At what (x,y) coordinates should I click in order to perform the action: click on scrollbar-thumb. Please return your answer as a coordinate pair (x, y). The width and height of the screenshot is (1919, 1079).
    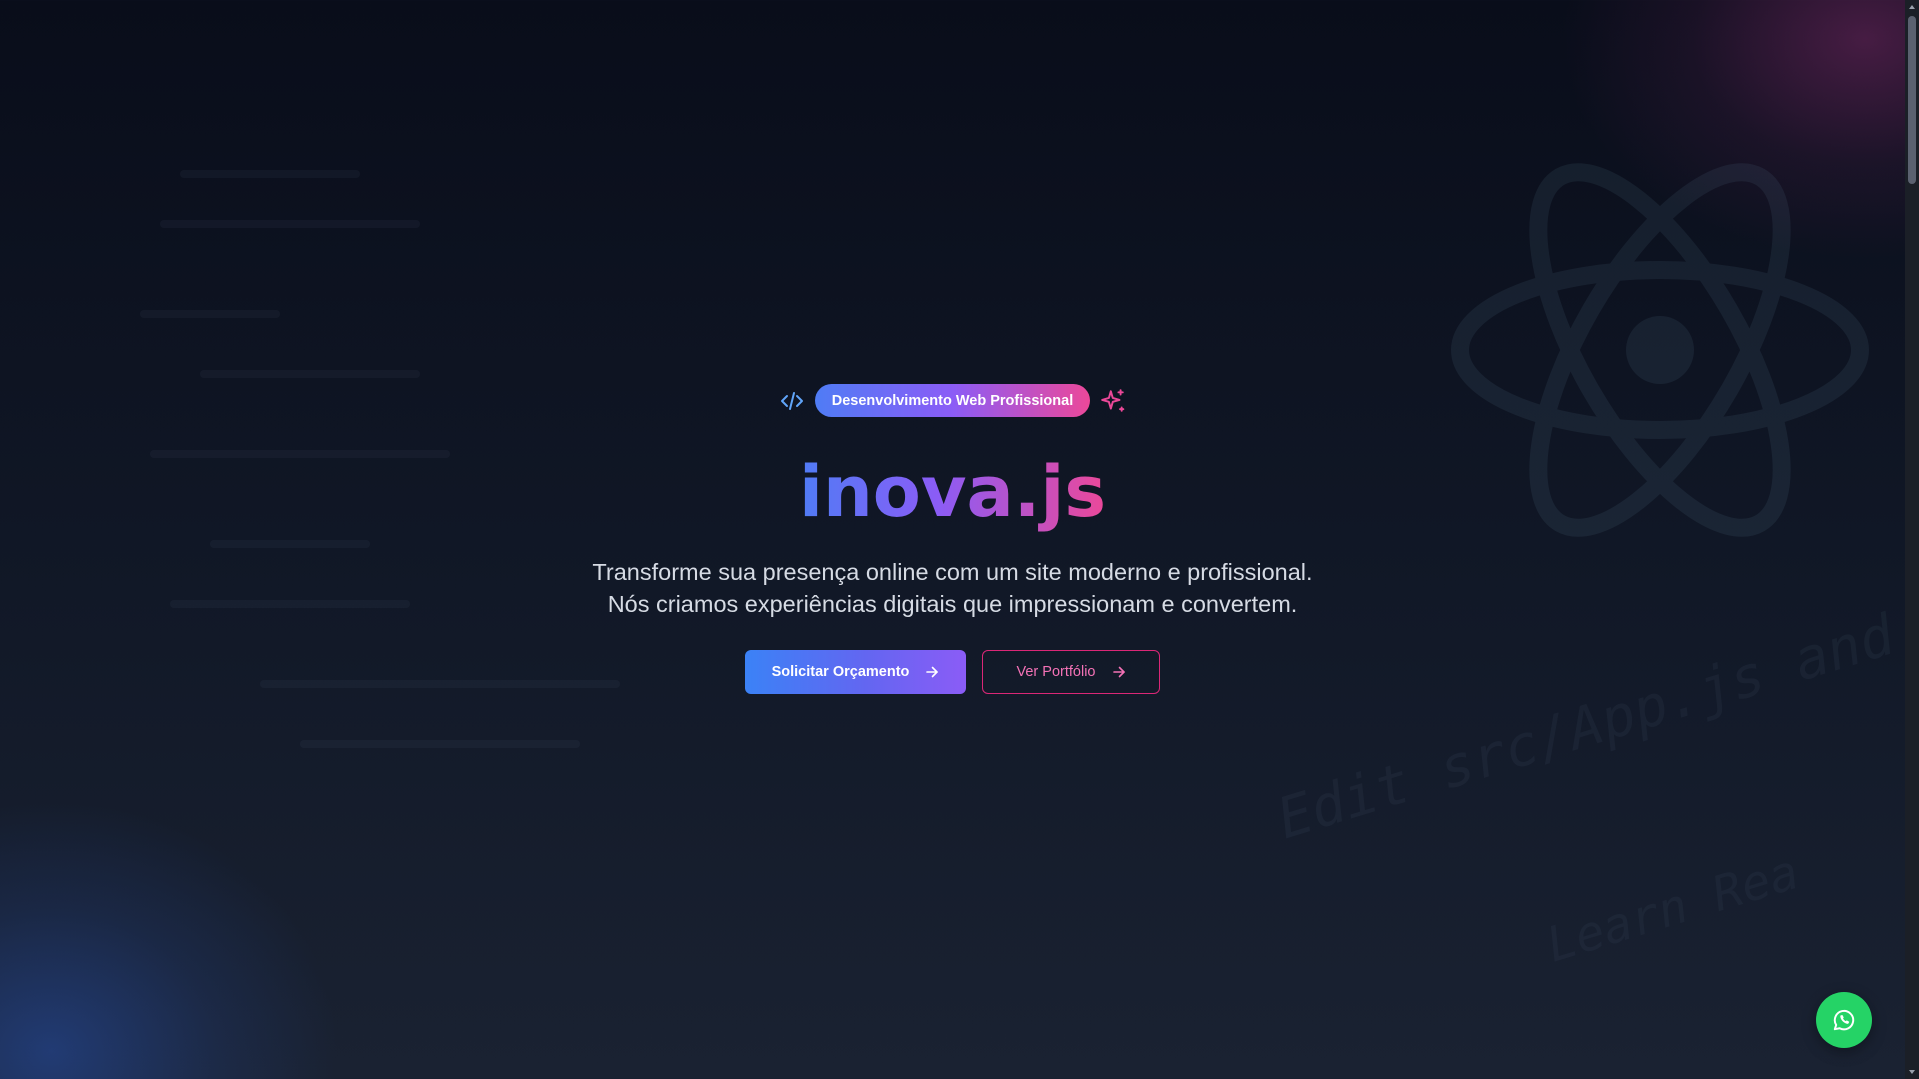
    Looking at the image, I should click on (1912, 100).